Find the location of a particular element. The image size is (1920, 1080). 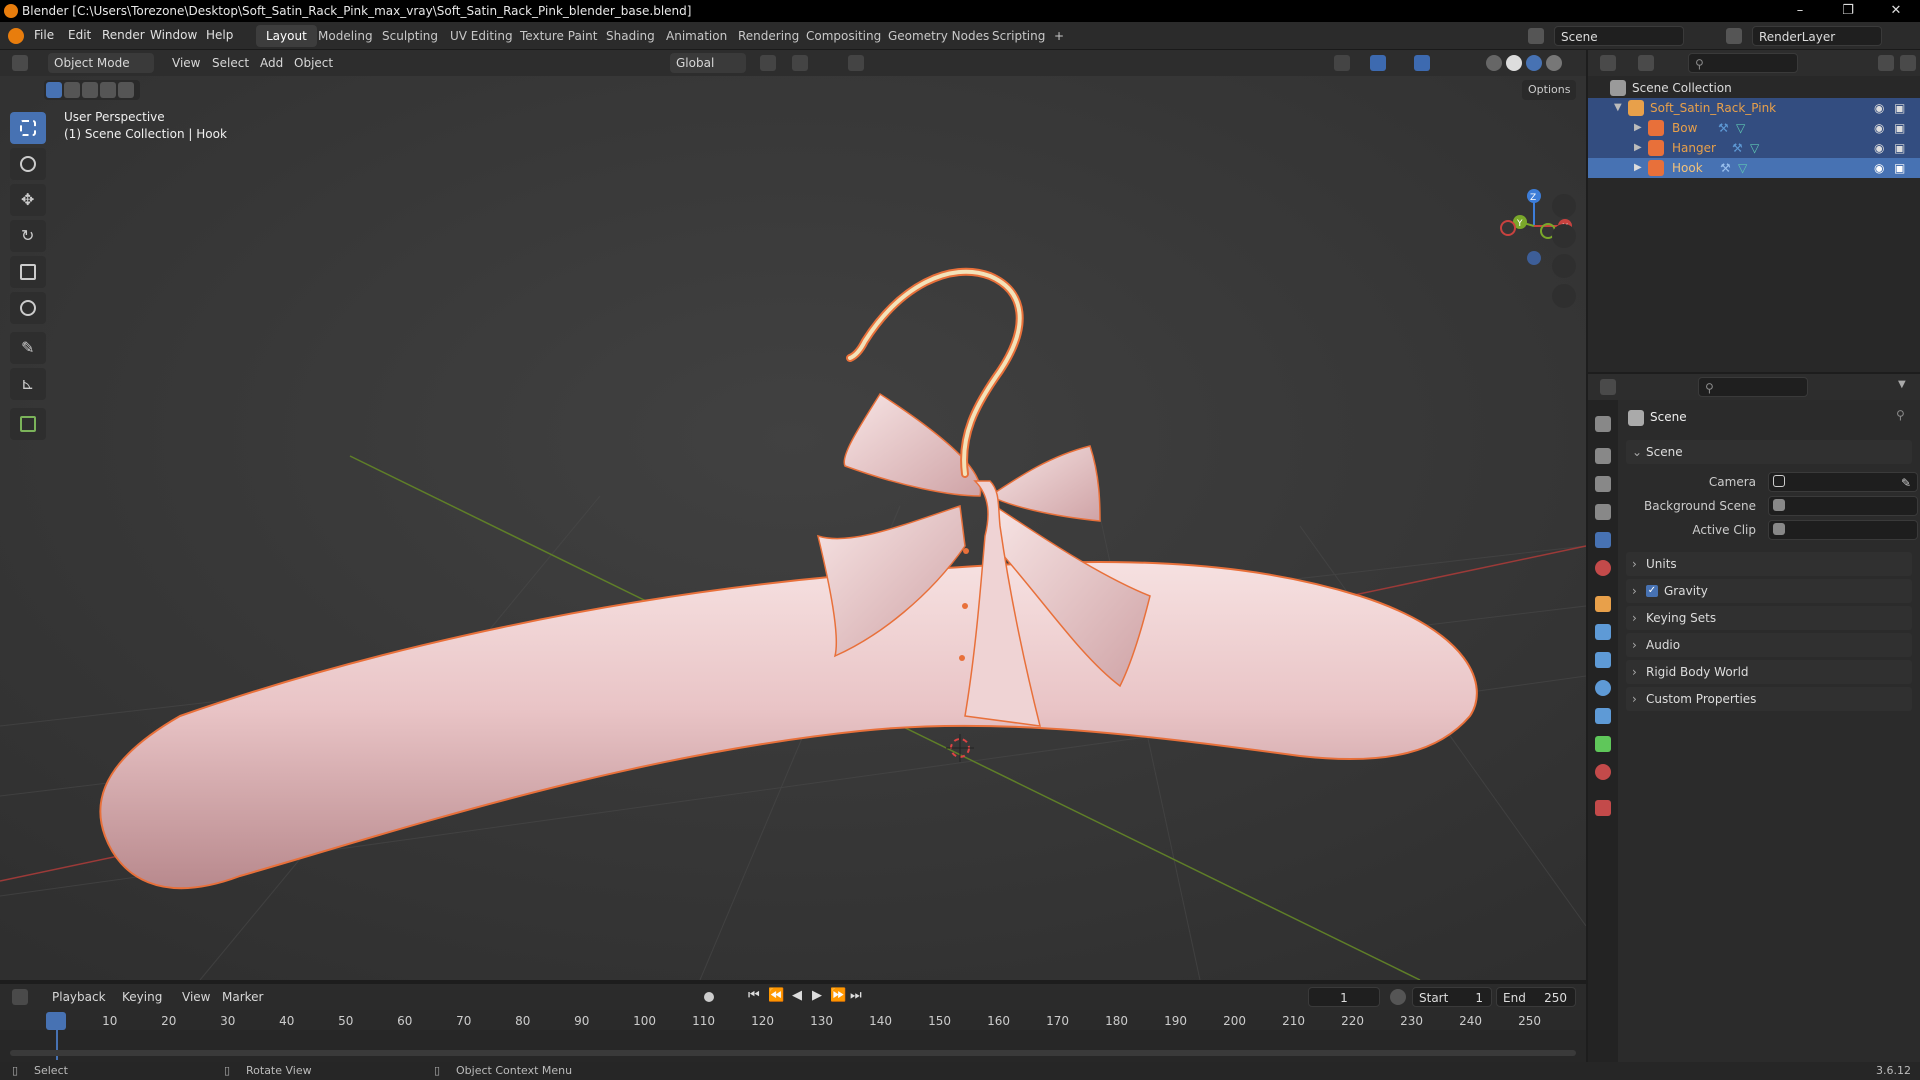

tool-annotate: ✎ is located at coordinates (28, 348).